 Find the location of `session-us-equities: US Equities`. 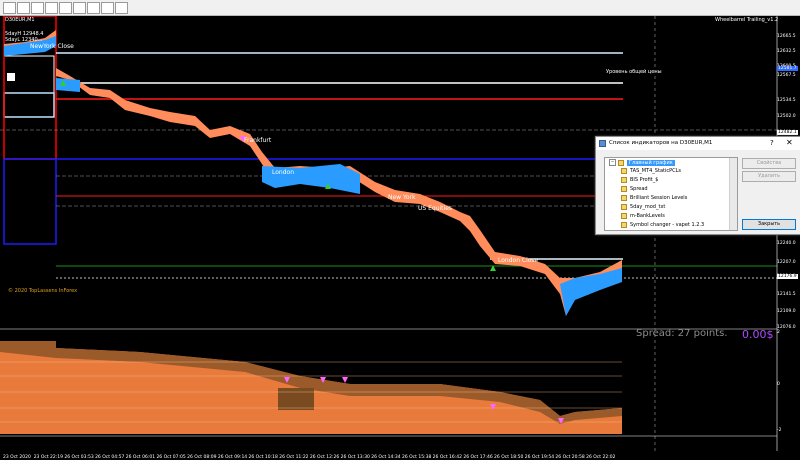

session-us-equities: US Equities is located at coordinates (435, 208).